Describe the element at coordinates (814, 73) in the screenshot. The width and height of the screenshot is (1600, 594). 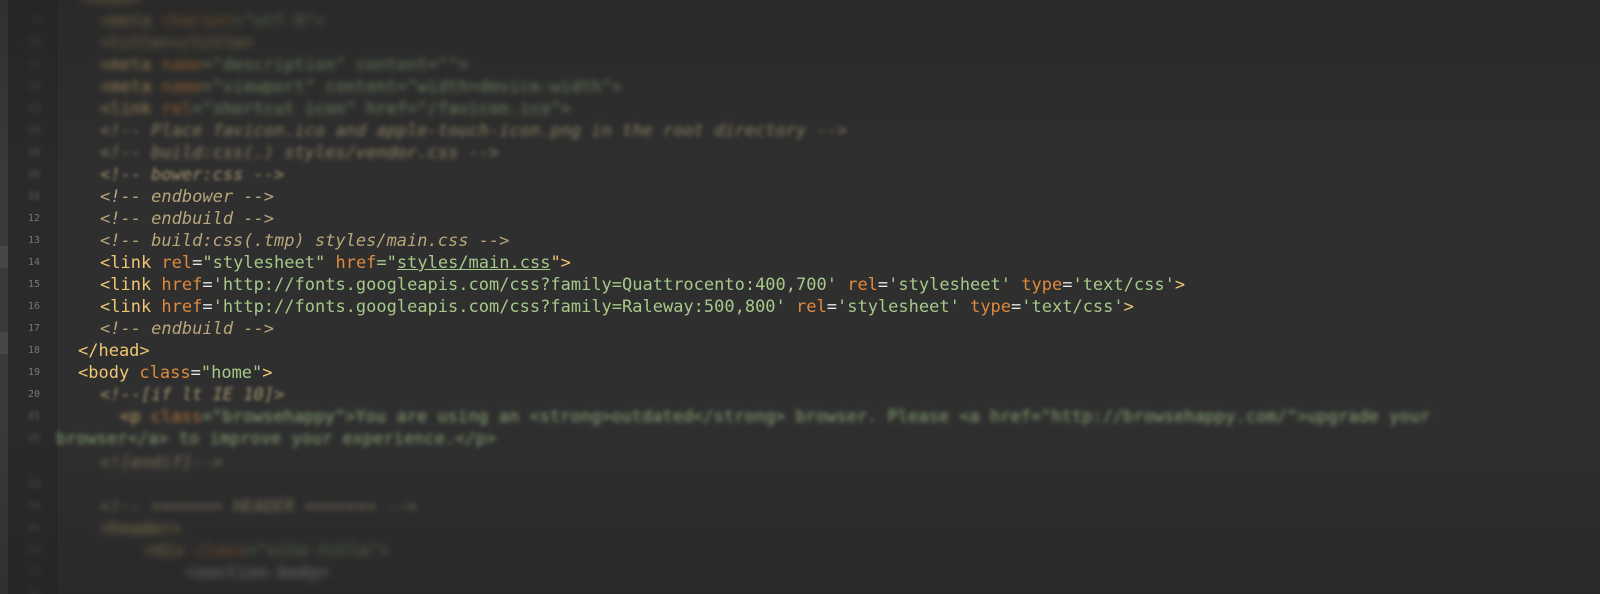
I see `code-line: 12 <meta name="description" content="">` at that location.